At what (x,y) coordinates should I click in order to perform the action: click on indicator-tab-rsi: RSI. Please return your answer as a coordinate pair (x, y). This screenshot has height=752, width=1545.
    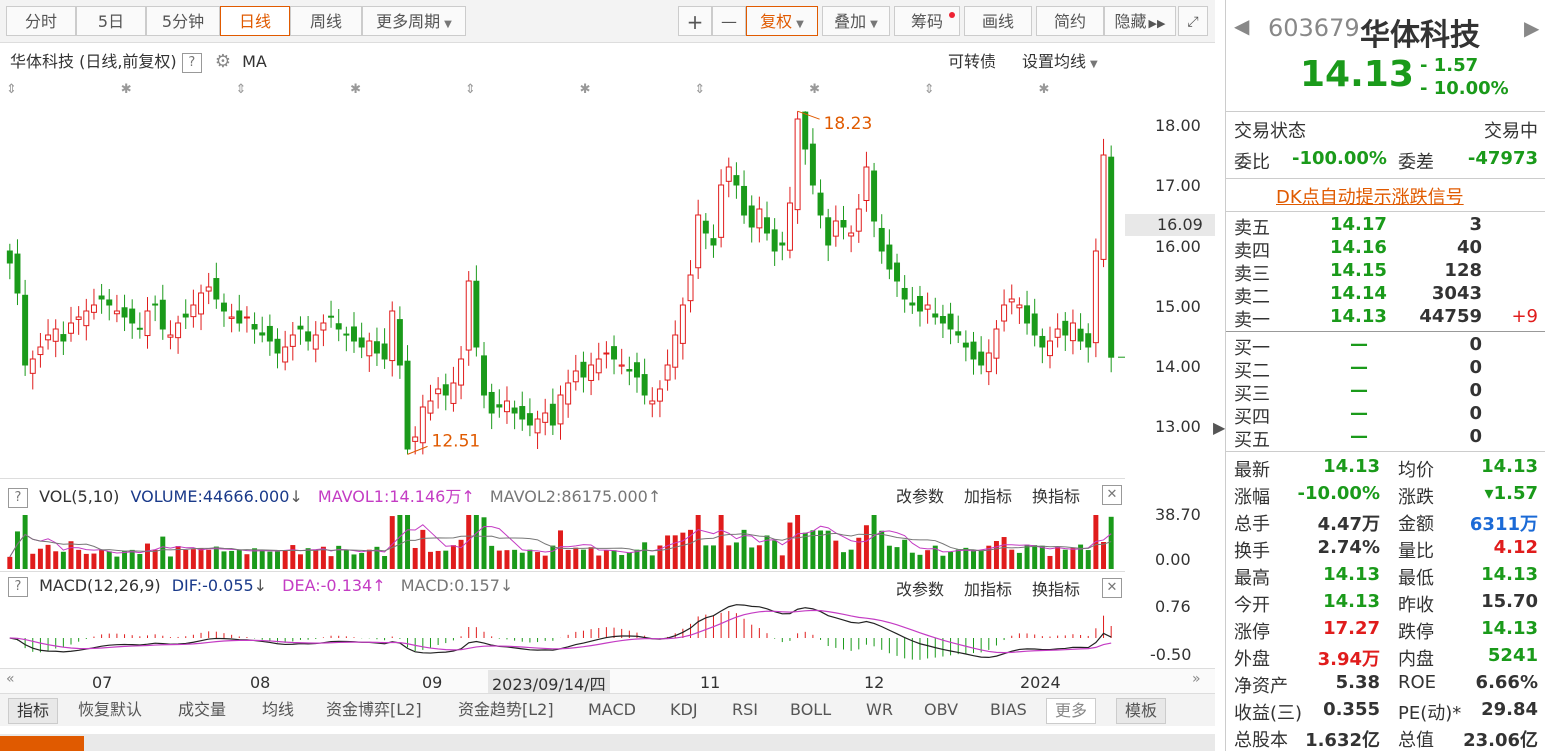
    Looking at the image, I should click on (745, 710).